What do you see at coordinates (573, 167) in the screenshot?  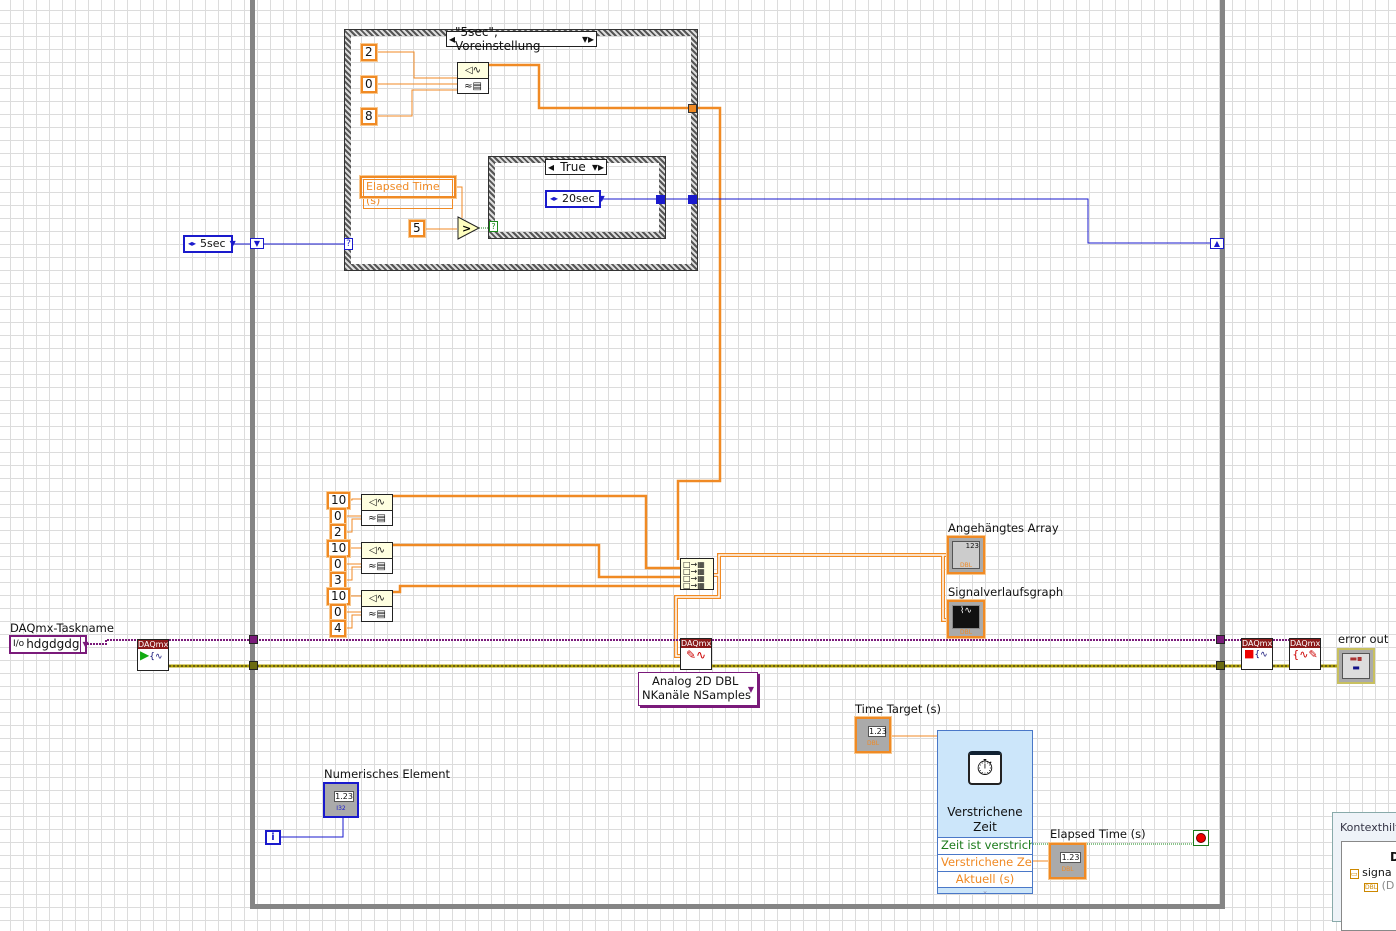 I see `case-selector-label: True` at bounding box center [573, 167].